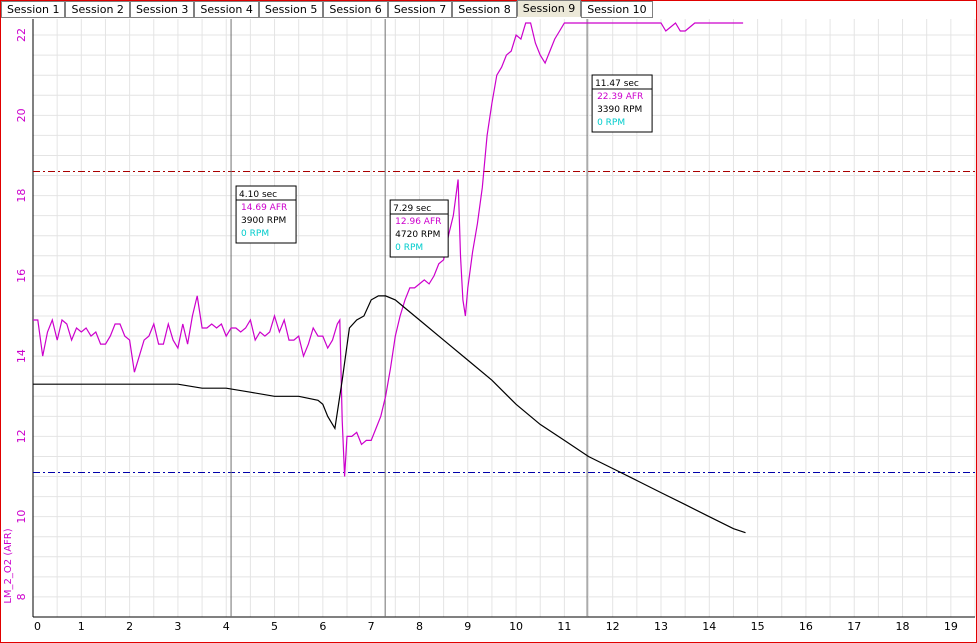  Describe the element at coordinates (418, 222) in the screenshot. I see `readout-afr: 12.96 AFR` at that location.